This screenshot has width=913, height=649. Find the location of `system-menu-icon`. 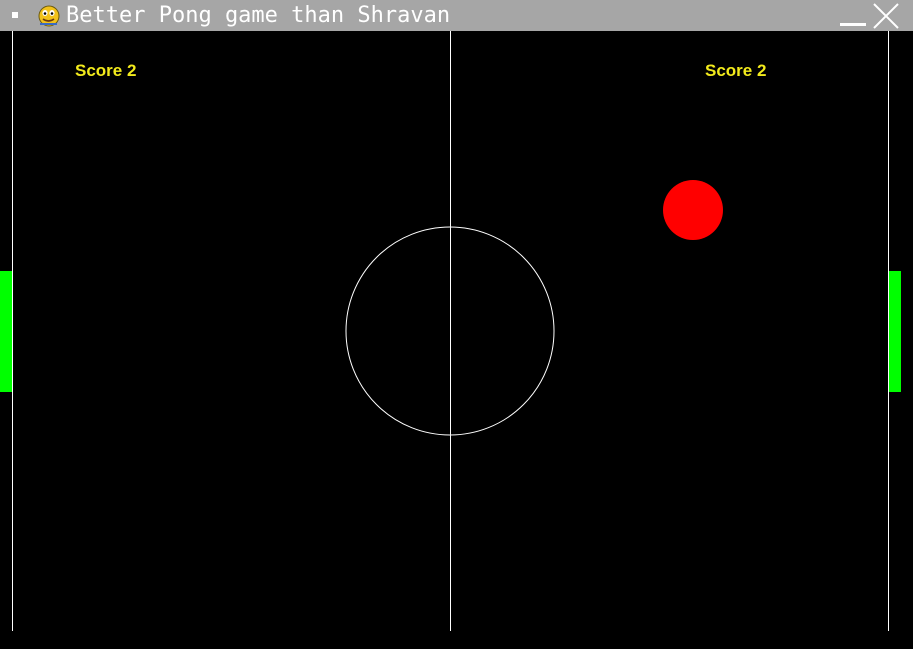

system-menu-icon is located at coordinates (15, 15).